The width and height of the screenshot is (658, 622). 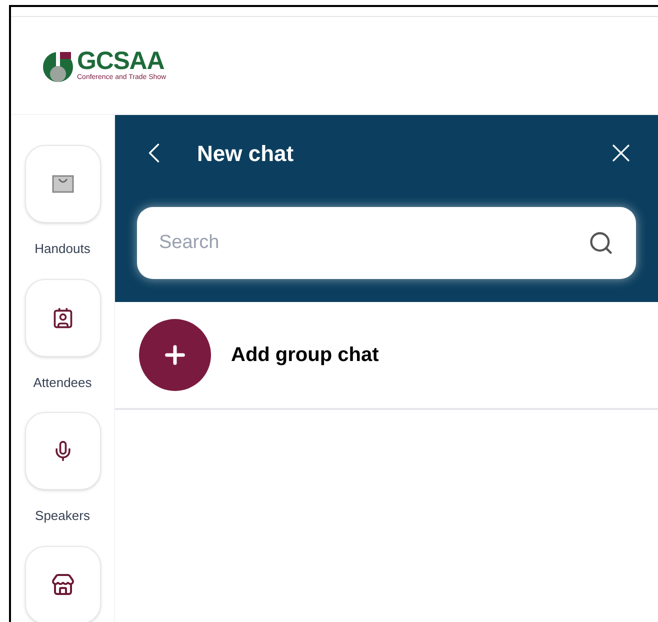 What do you see at coordinates (305, 355) in the screenshot?
I see `add-group-label: Add group chat` at bounding box center [305, 355].